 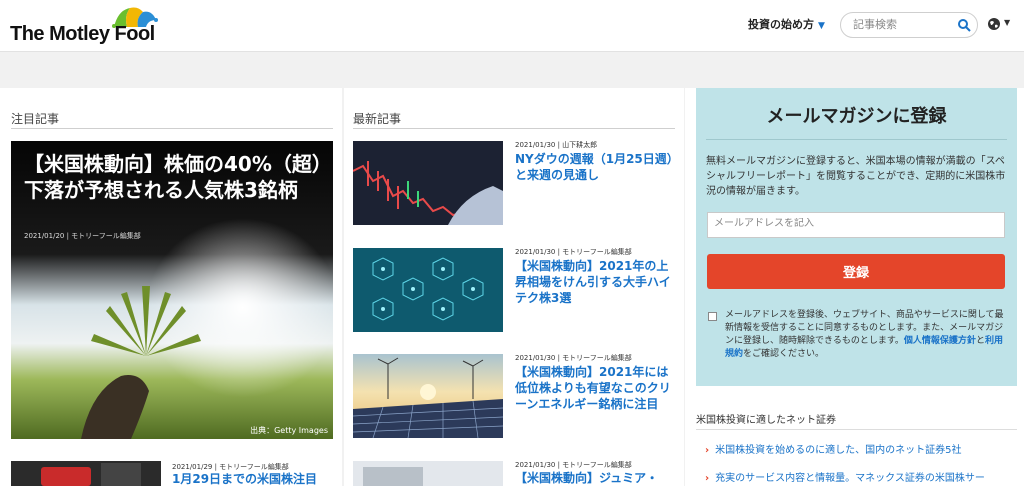 What do you see at coordinates (512, 26) in the screenshot?
I see `site-header: The Motley Fool 投資の始め方 ▼ ▼` at bounding box center [512, 26].